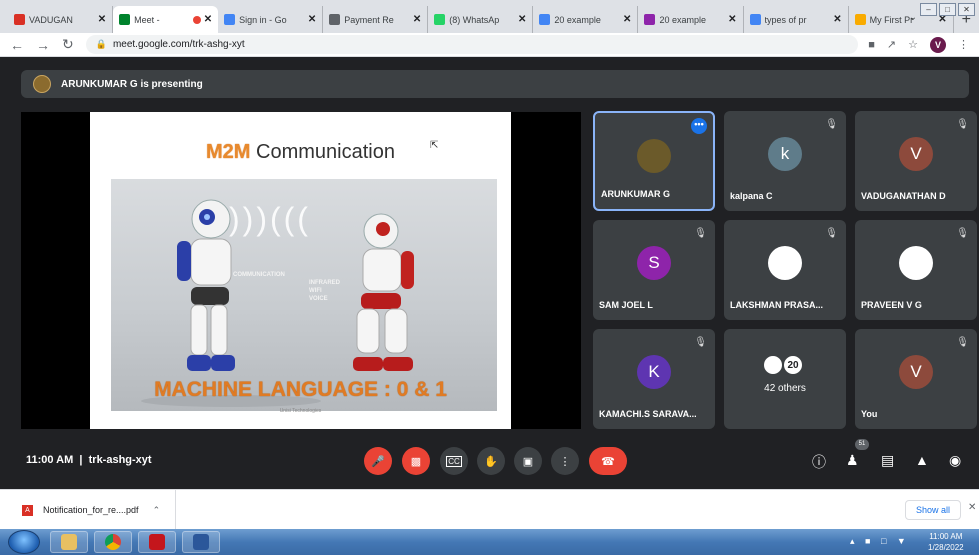  Describe the element at coordinates (88, 510) in the screenshot. I see `download-item: A Notification_for_re....pdf ⌃` at that location.